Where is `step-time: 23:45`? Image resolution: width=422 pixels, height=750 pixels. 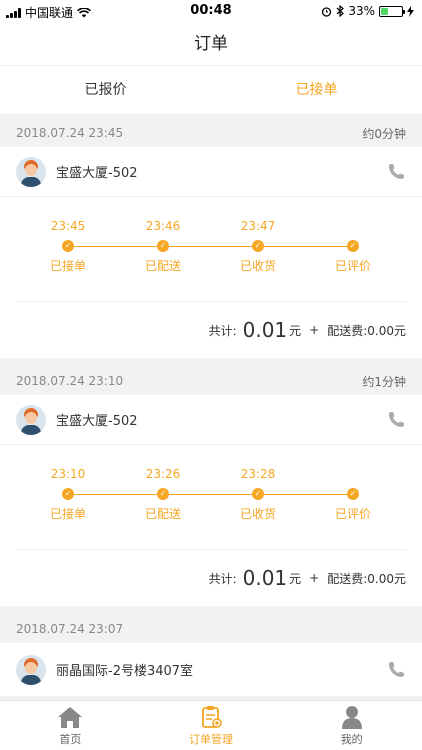
step-time: 23:45 is located at coordinates (68, 226).